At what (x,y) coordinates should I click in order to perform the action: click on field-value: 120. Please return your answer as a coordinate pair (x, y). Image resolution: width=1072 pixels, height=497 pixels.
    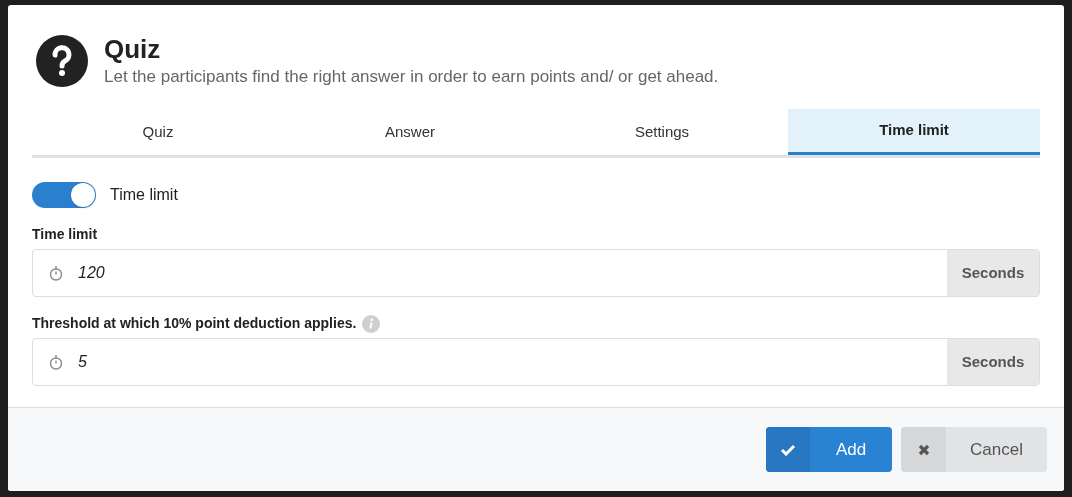
    Looking at the image, I should click on (91, 273).